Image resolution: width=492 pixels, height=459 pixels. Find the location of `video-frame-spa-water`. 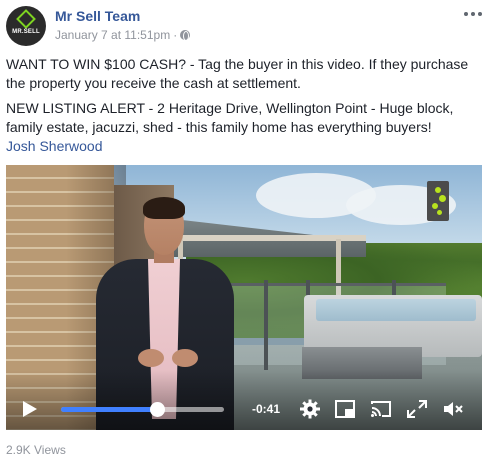

video-frame-spa-water is located at coordinates (396, 310).